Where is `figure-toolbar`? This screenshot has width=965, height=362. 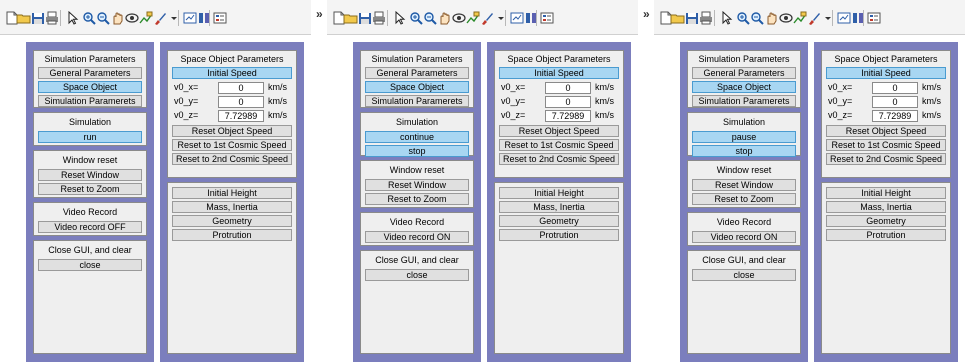 figure-toolbar is located at coordinates (809, 17).